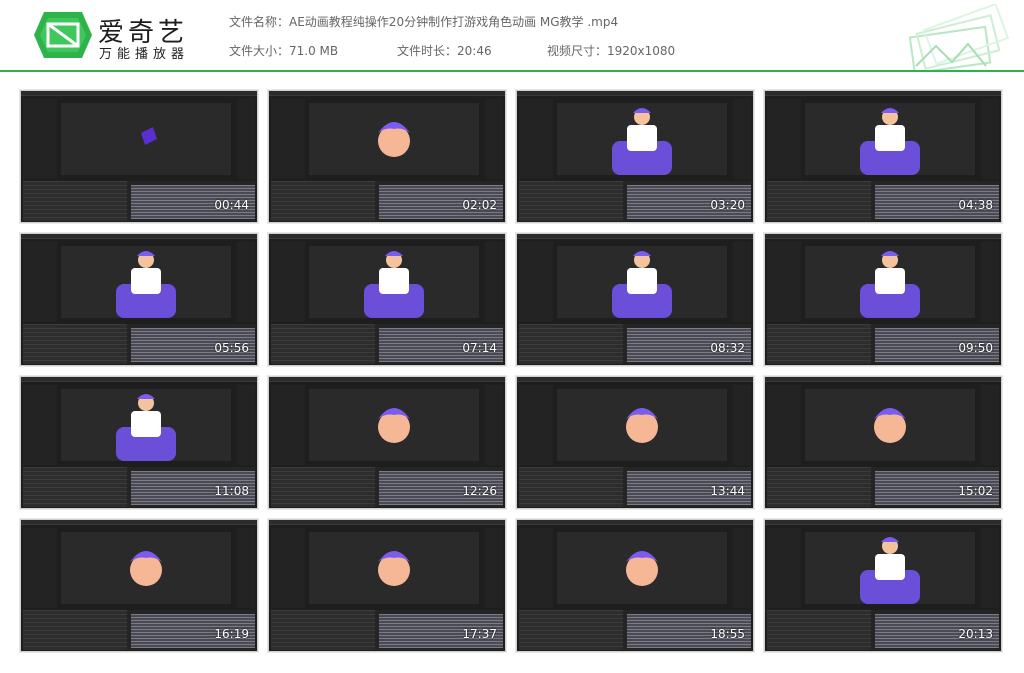 This screenshot has height=673, width=1024. I want to click on video-thumbnail: 00:44, so click(139, 156).